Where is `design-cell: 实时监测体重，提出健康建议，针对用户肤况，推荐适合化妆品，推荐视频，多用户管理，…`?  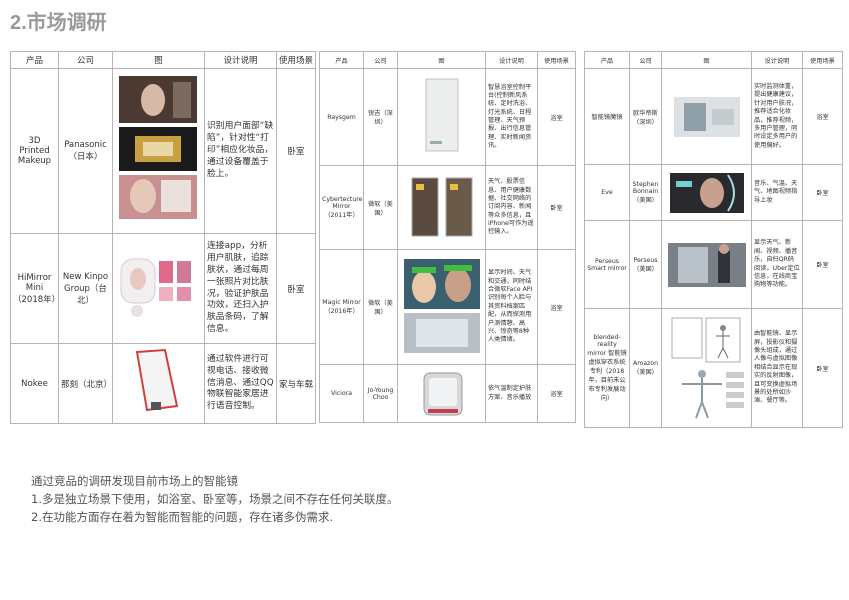
design-cell: 实时监测体重，提出健康建议，针对用户肤况，推荐适合化妆品，推荐视频，多用户管理，… is located at coordinates (777, 116).